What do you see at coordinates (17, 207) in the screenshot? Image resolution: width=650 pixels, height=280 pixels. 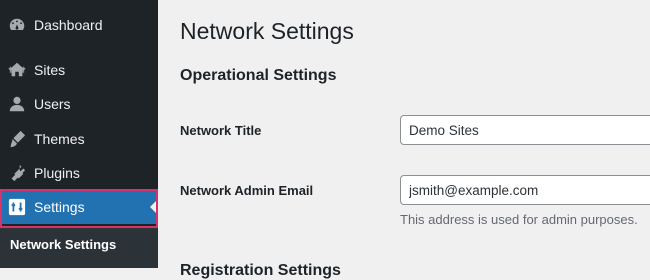 I see `settings-icon` at bounding box center [17, 207].